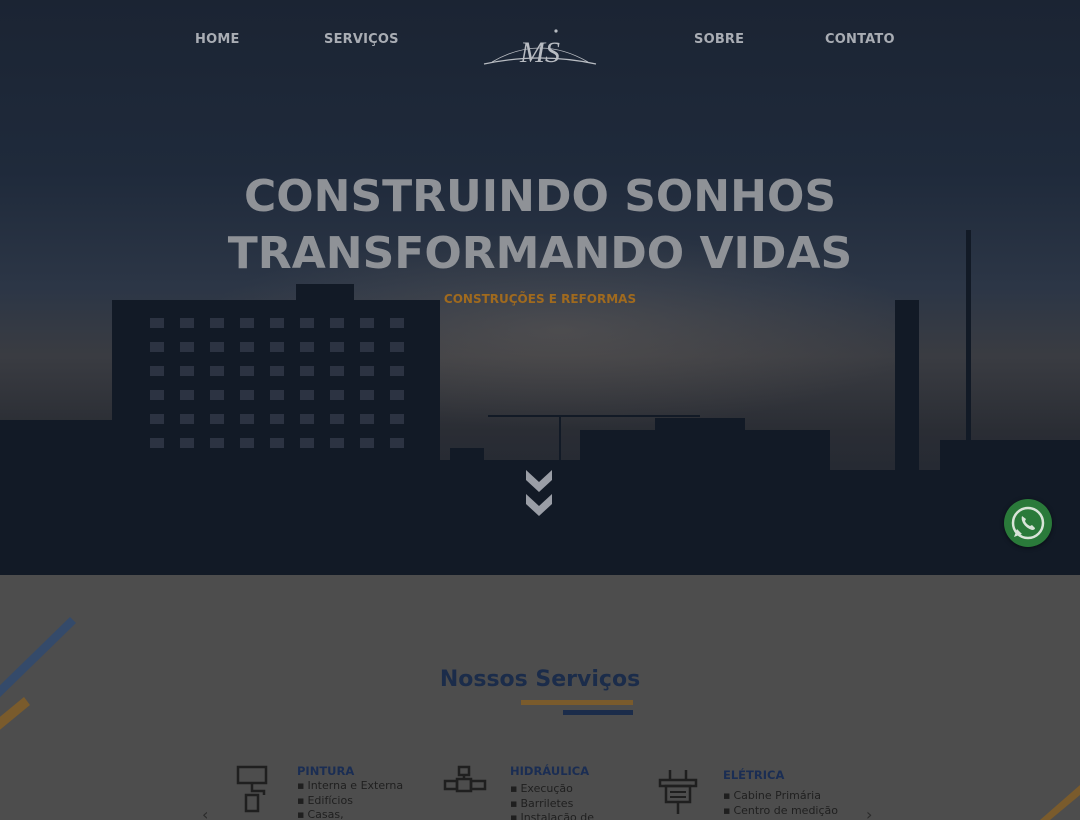  I want to click on ms-logo: MS, so click(540, 48).